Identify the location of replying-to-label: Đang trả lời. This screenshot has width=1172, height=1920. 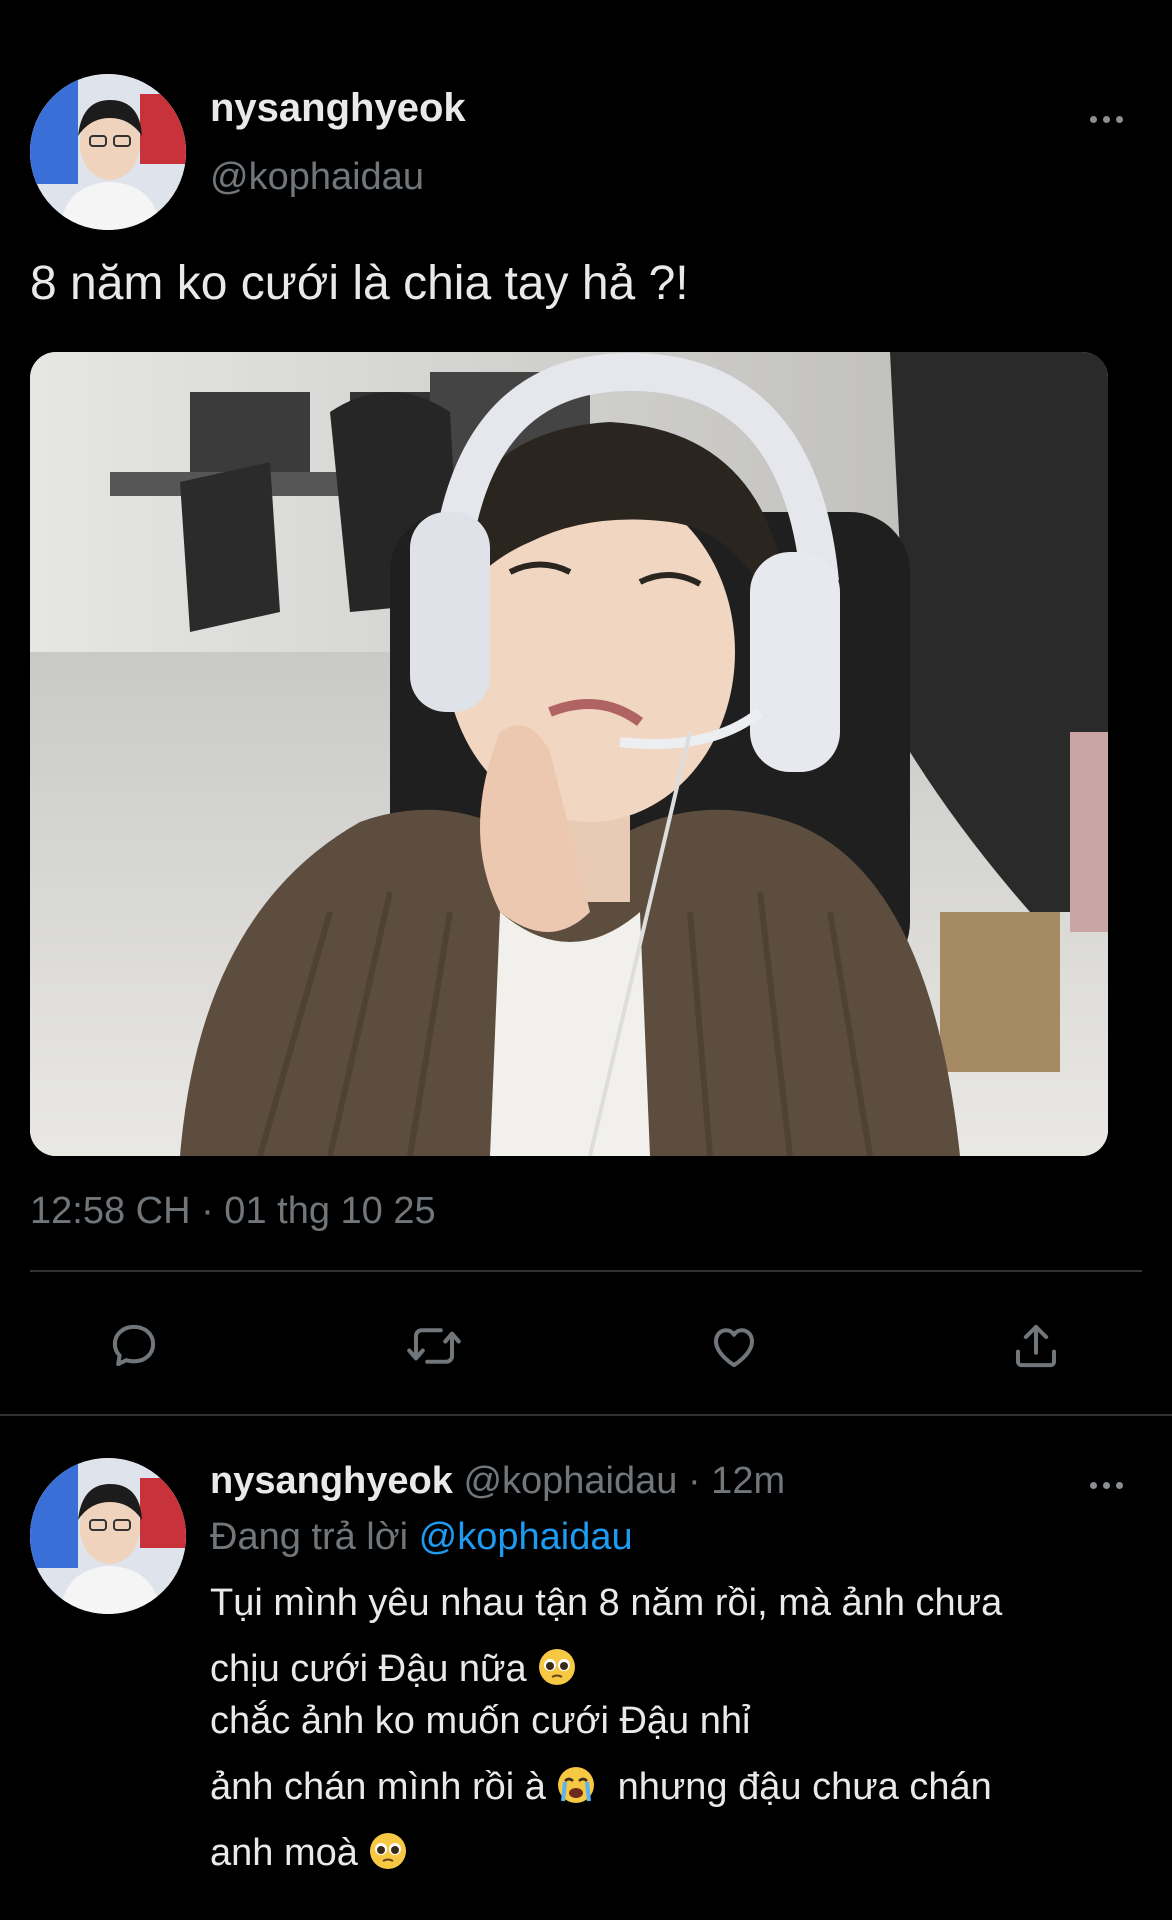
(309, 1537).